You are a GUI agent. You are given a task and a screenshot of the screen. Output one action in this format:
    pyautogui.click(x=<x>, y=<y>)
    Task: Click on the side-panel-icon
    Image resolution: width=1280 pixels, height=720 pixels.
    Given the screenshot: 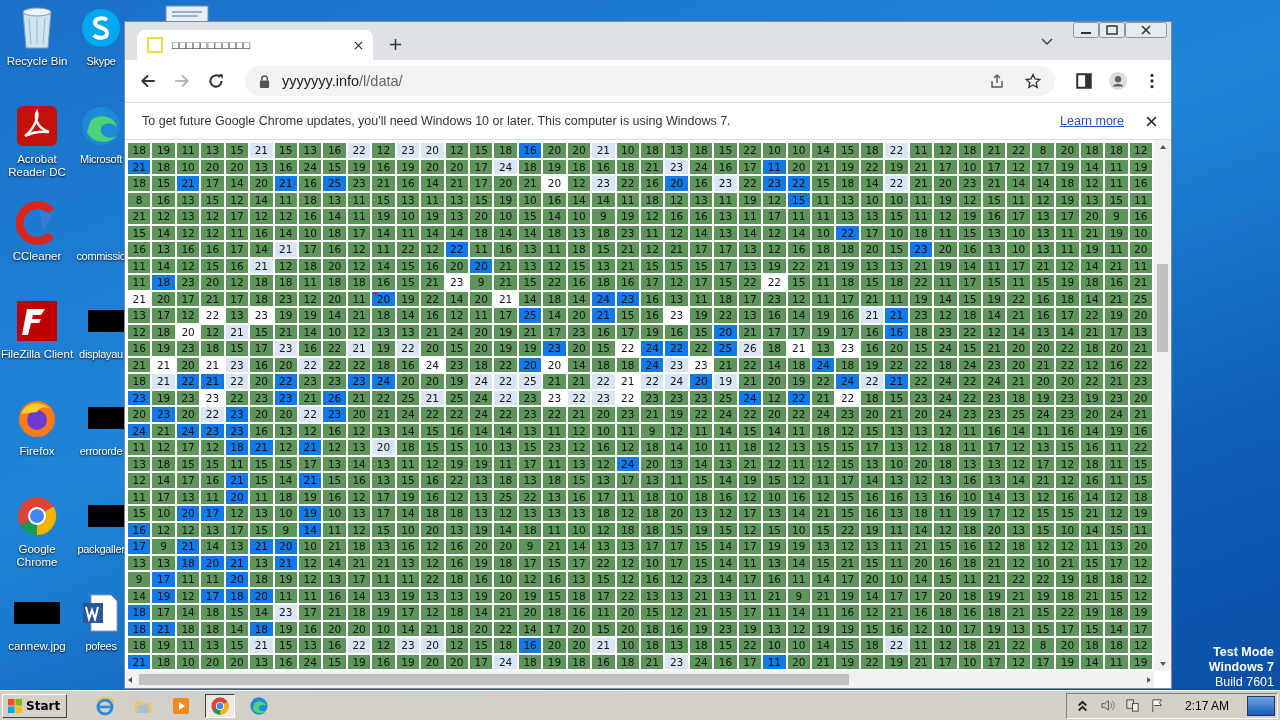 What is the action you would take?
    pyautogui.click(x=1084, y=81)
    